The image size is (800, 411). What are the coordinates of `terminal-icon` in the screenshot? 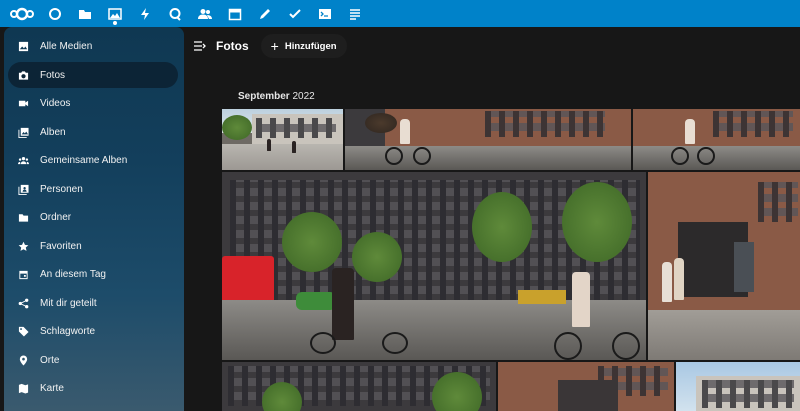 It's located at (325, 13).